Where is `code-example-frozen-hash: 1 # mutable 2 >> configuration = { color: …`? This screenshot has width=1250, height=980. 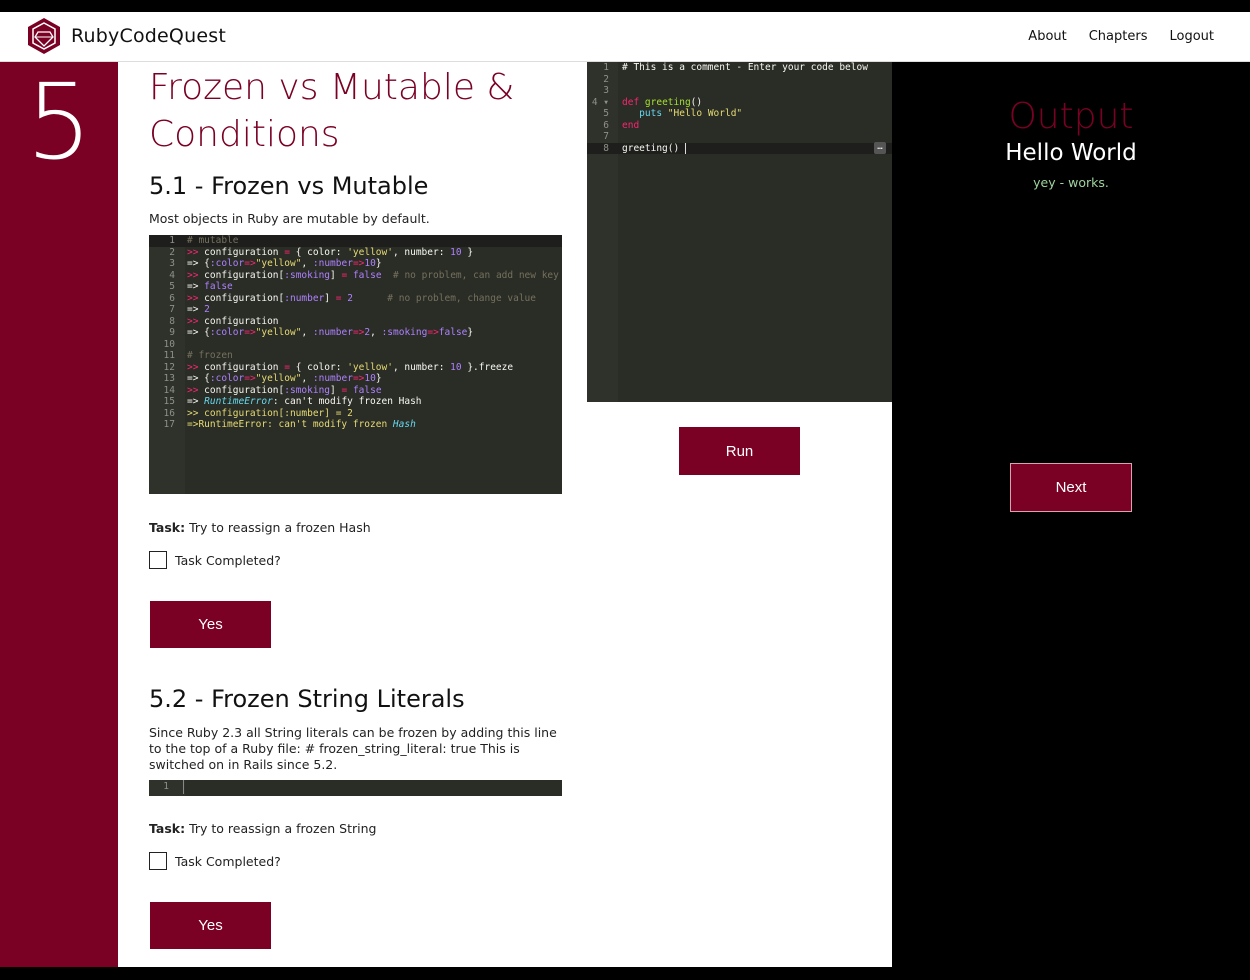
code-example-frozen-hash: 1 # mutable 2 >> configuration = { color: … is located at coordinates (355, 364).